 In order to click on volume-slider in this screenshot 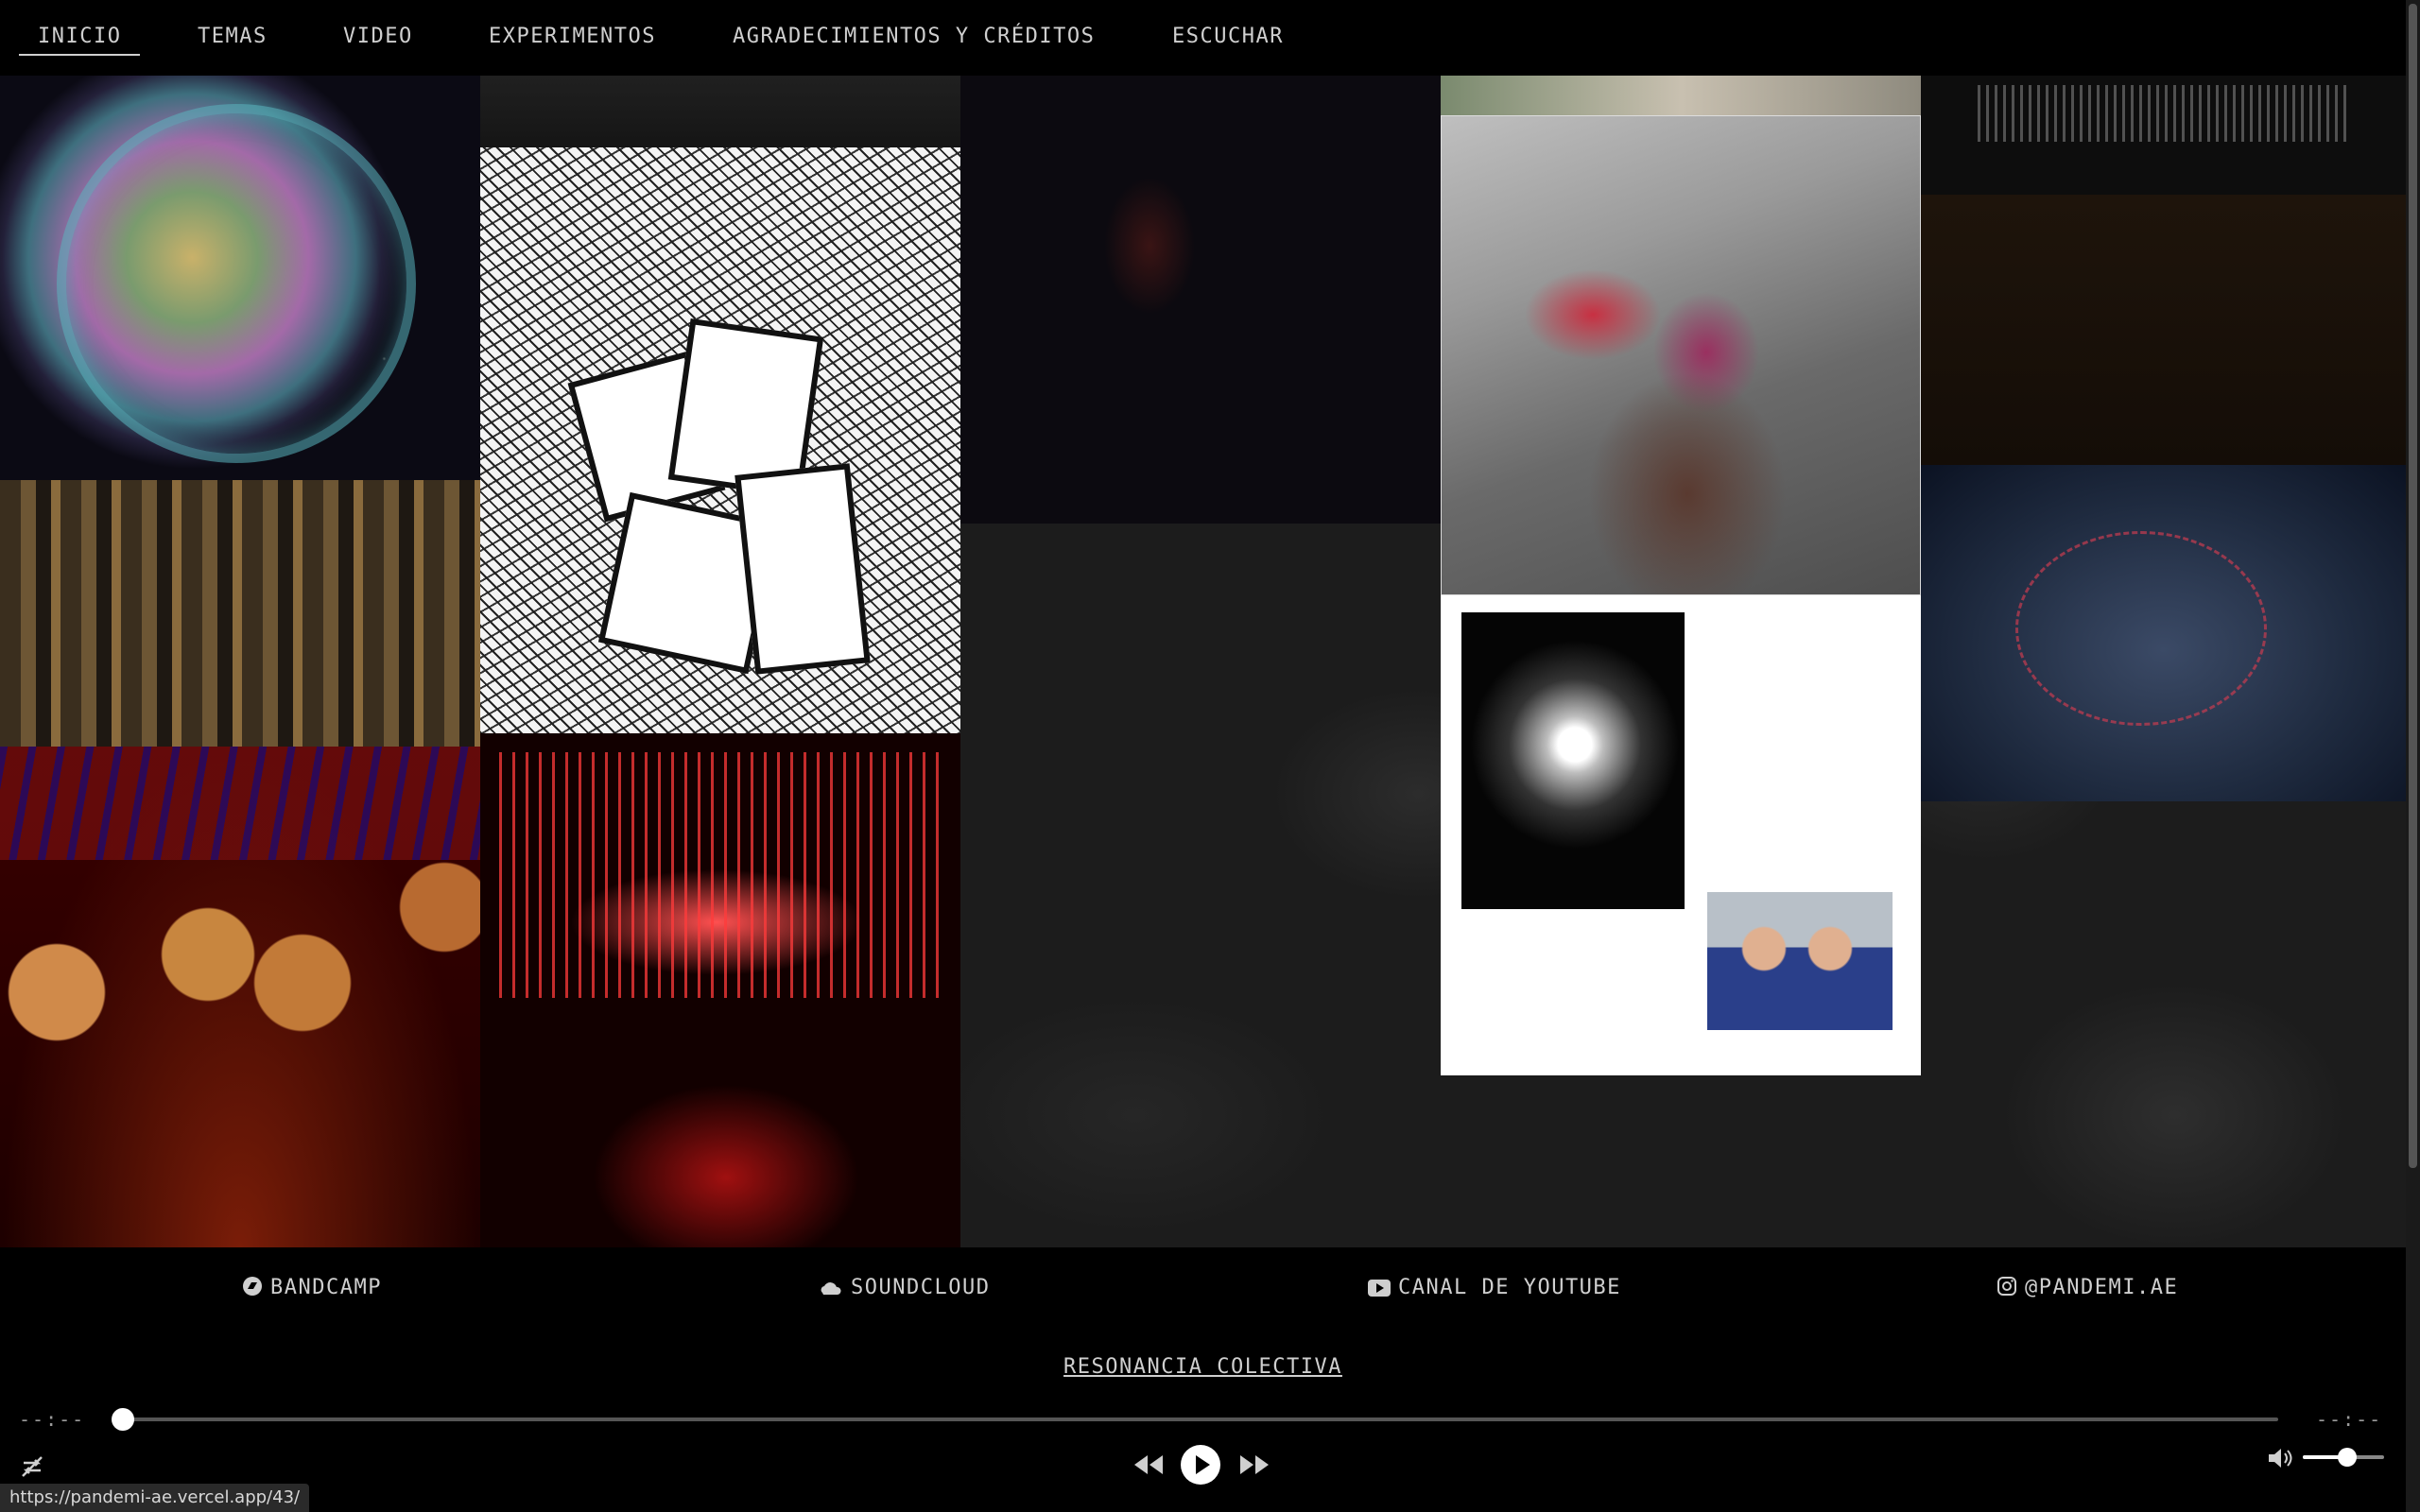, I will do `click(2343, 1457)`.